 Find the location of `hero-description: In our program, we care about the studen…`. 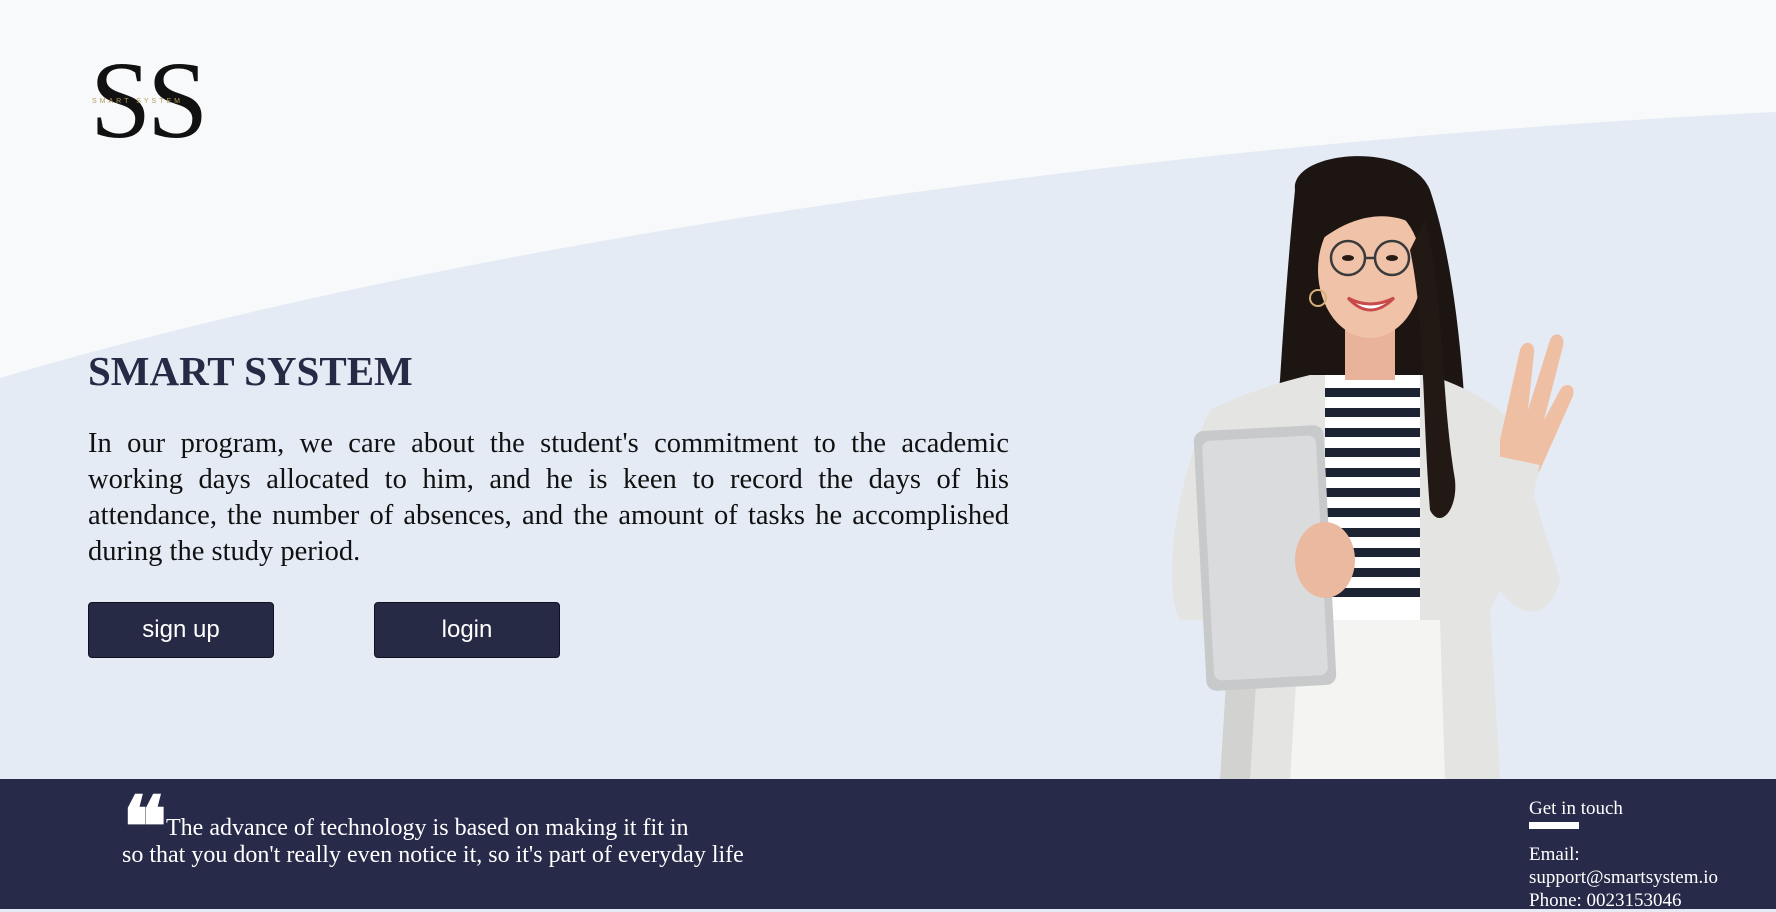

hero-description: In our program, we care about the studen… is located at coordinates (548, 497).